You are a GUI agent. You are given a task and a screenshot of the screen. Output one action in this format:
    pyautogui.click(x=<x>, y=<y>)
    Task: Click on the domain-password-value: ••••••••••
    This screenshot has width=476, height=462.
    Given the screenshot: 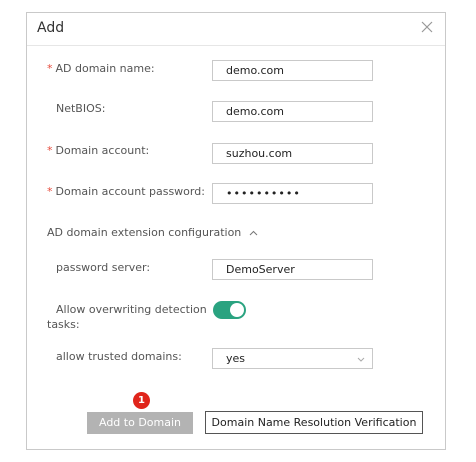 What is the action you would take?
    pyautogui.click(x=263, y=193)
    